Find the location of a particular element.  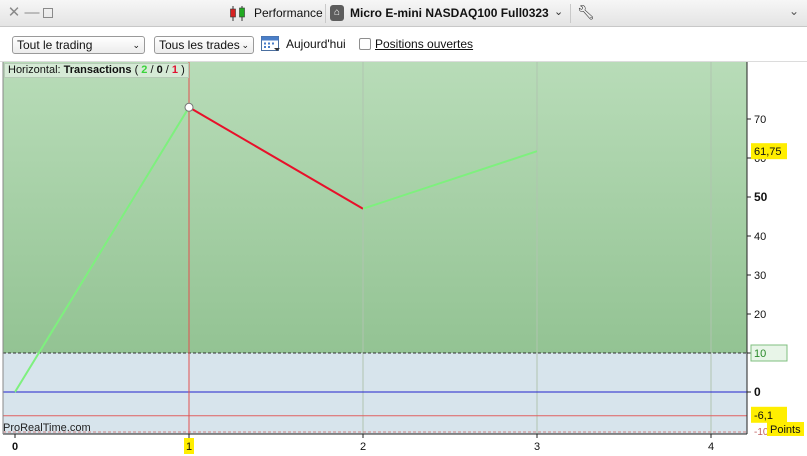

y-tick-label: 30 is located at coordinates (760, 276).